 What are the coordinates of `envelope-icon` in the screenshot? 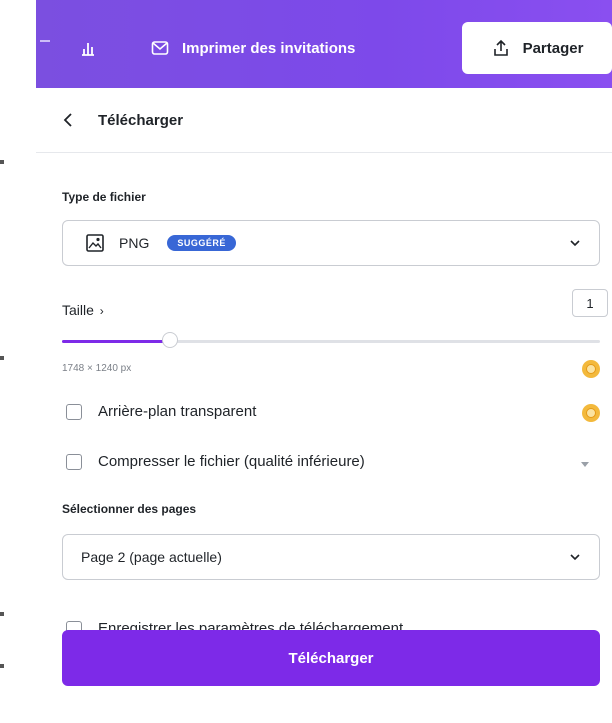 It's located at (160, 48).